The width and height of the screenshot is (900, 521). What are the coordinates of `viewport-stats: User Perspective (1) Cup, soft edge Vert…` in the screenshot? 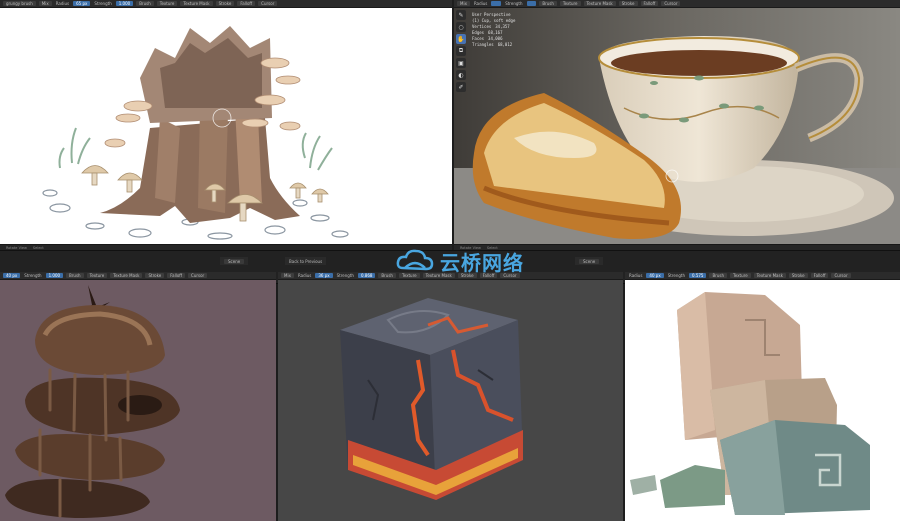 It's located at (493, 30).